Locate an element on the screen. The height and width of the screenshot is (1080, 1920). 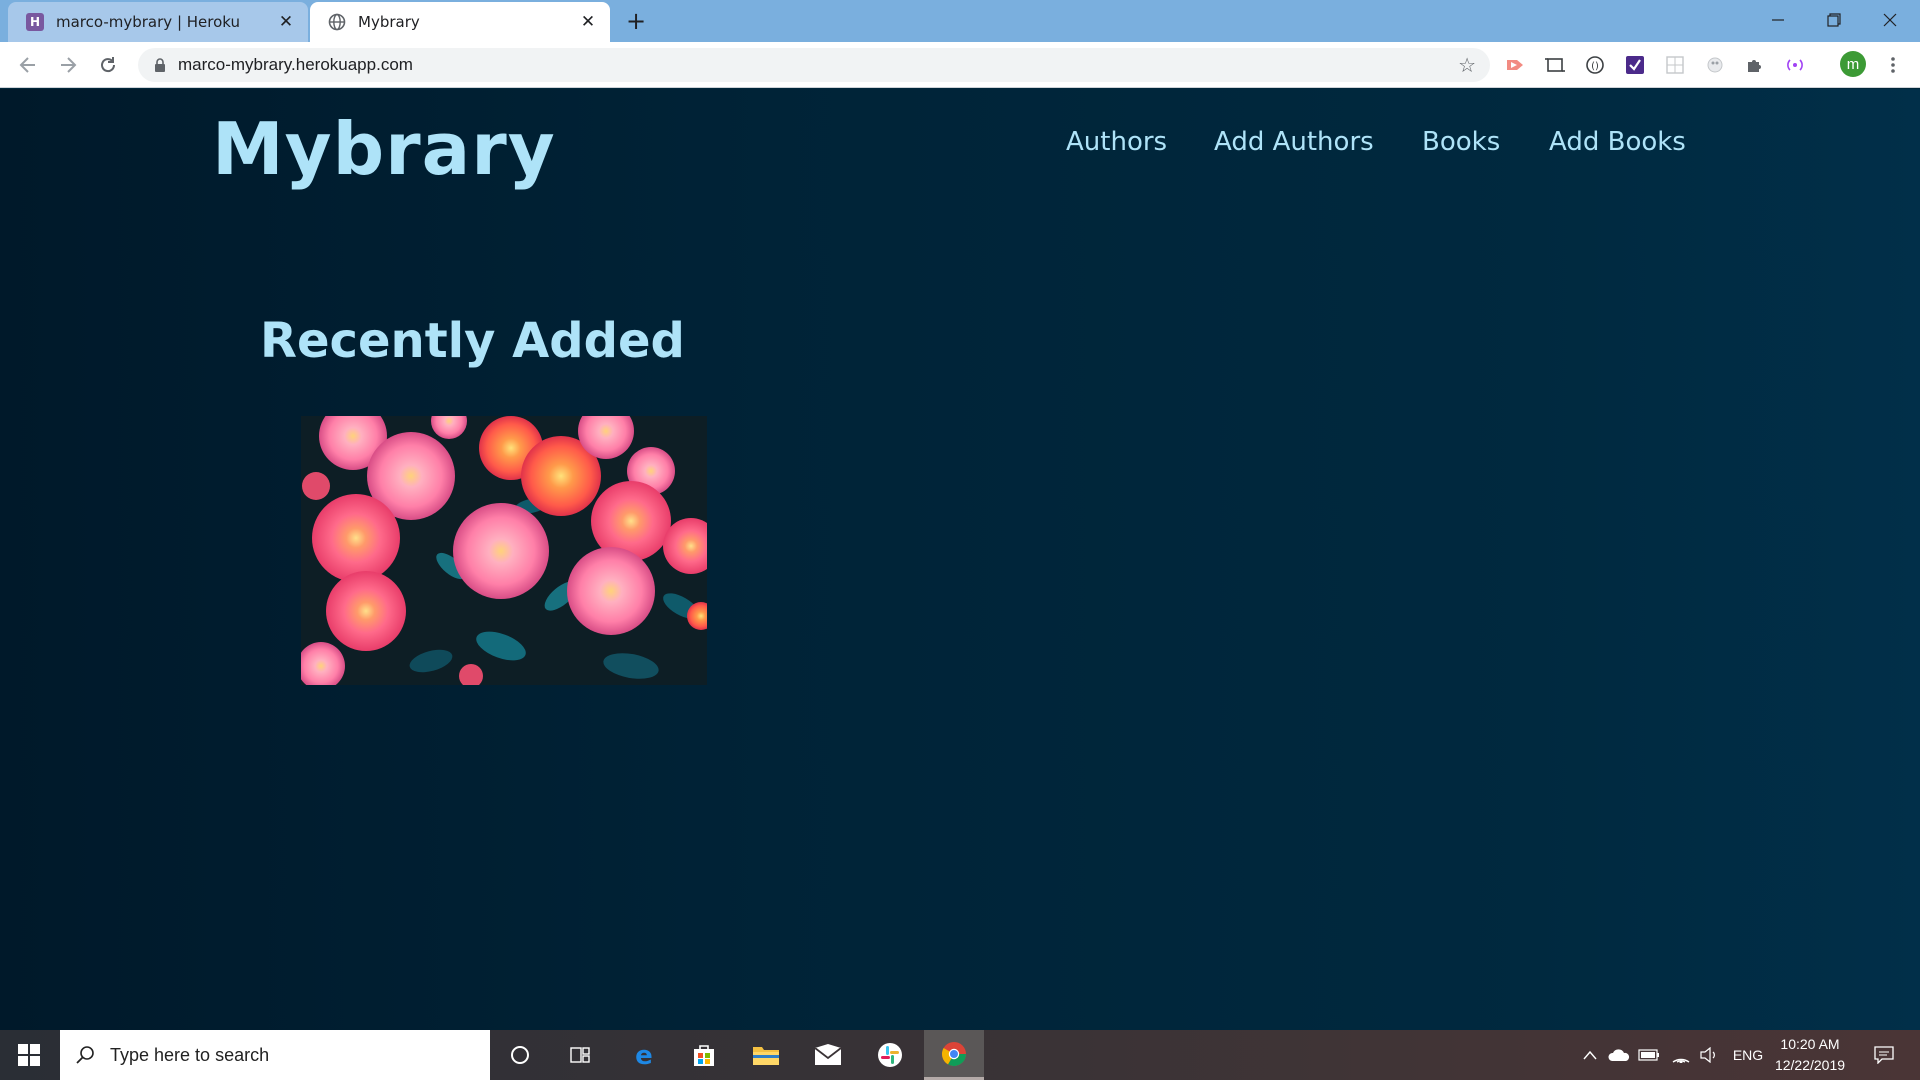
menu-kebab-icon is located at coordinates (1893, 65).